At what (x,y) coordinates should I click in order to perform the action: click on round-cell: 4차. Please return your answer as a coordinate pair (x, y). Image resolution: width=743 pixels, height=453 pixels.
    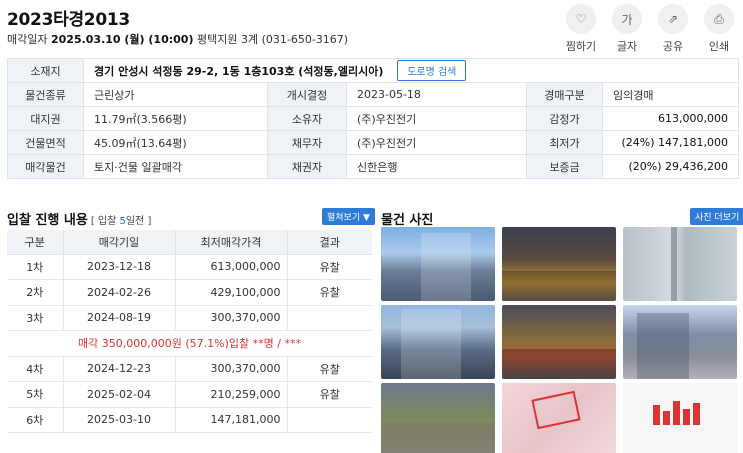
    Looking at the image, I should click on (35, 369).